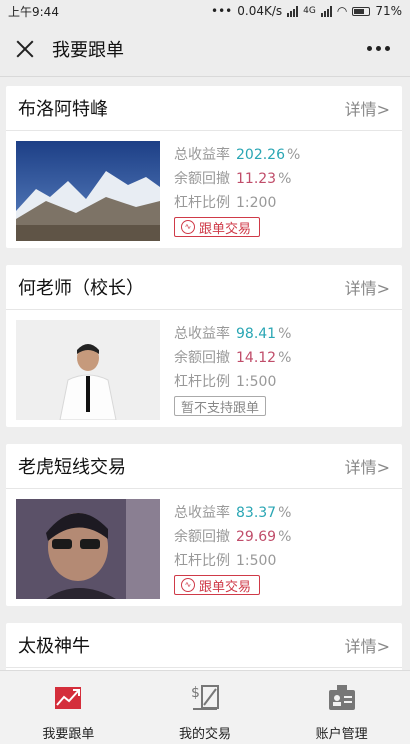 The image size is (410, 744). I want to click on chart-trend-icon, so click(68, 698).